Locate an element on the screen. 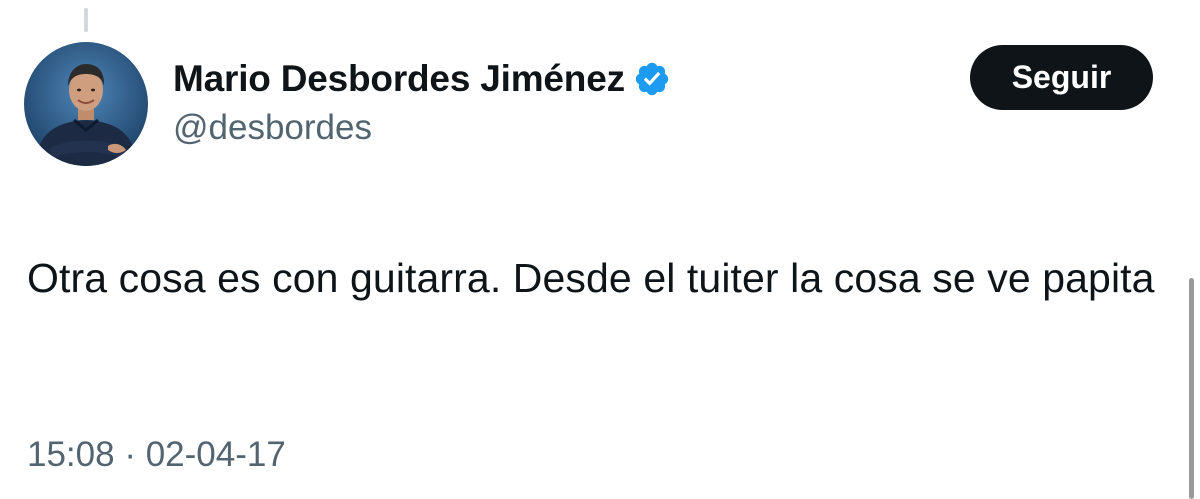 This screenshot has height=499, width=1200. thread-connector-line is located at coordinates (86, 20).